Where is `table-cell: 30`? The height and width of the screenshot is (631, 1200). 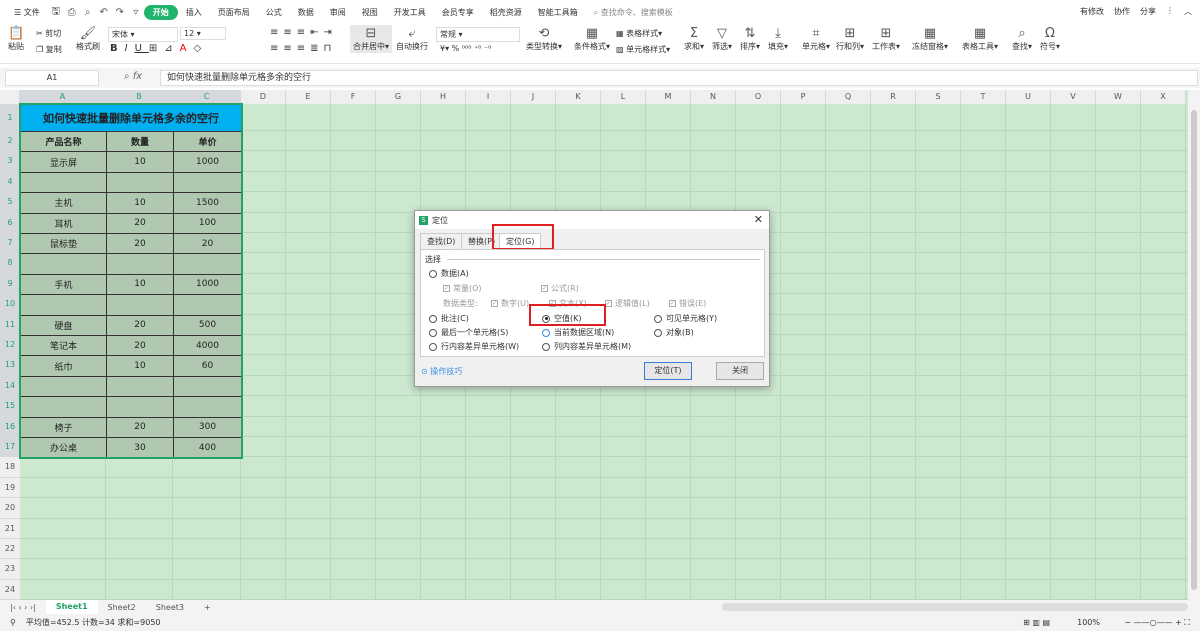
table-cell: 30 is located at coordinates (140, 448).